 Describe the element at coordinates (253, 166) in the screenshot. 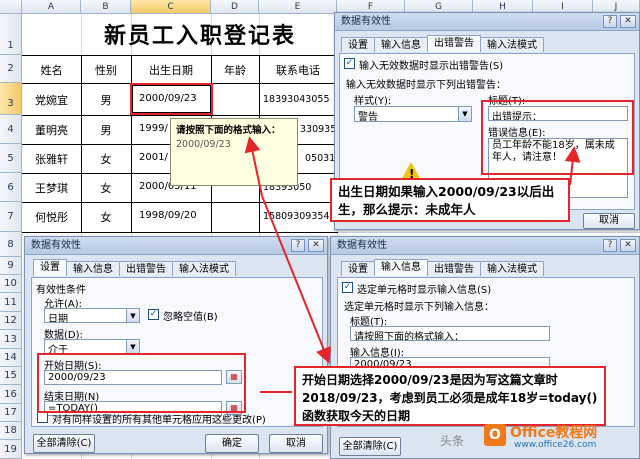

I see `arrow-tooltip-up` at that location.